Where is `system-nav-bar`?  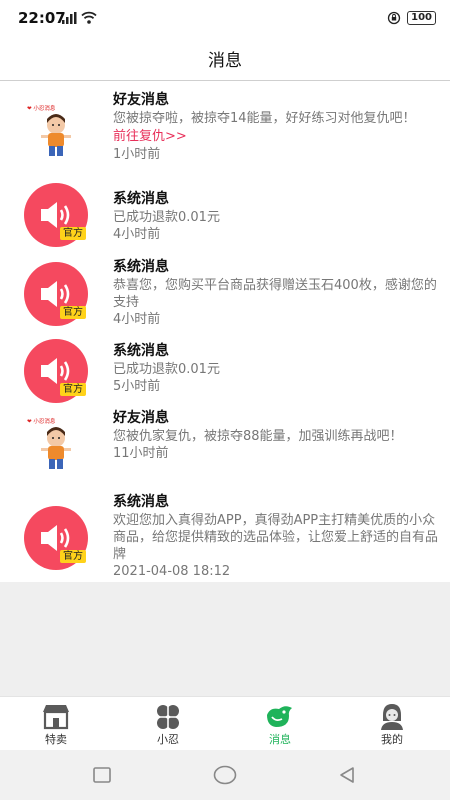 system-nav-bar is located at coordinates (225, 775).